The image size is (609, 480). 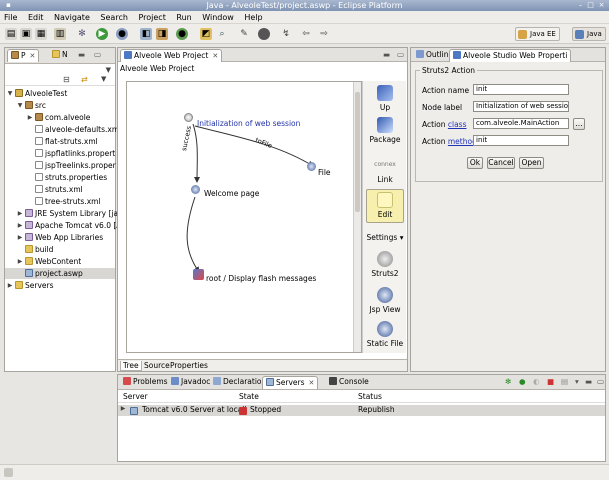 What do you see at coordinates (60, 55) in the screenshot?
I see `tab-navigator: N` at bounding box center [60, 55].